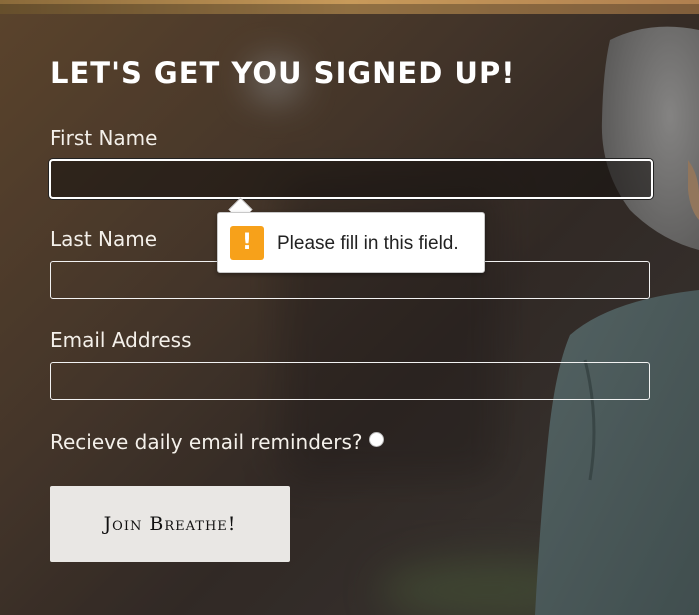 The height and width of the screenshot is (615, 699). I want to click on email-address-input, so click(350, 381).